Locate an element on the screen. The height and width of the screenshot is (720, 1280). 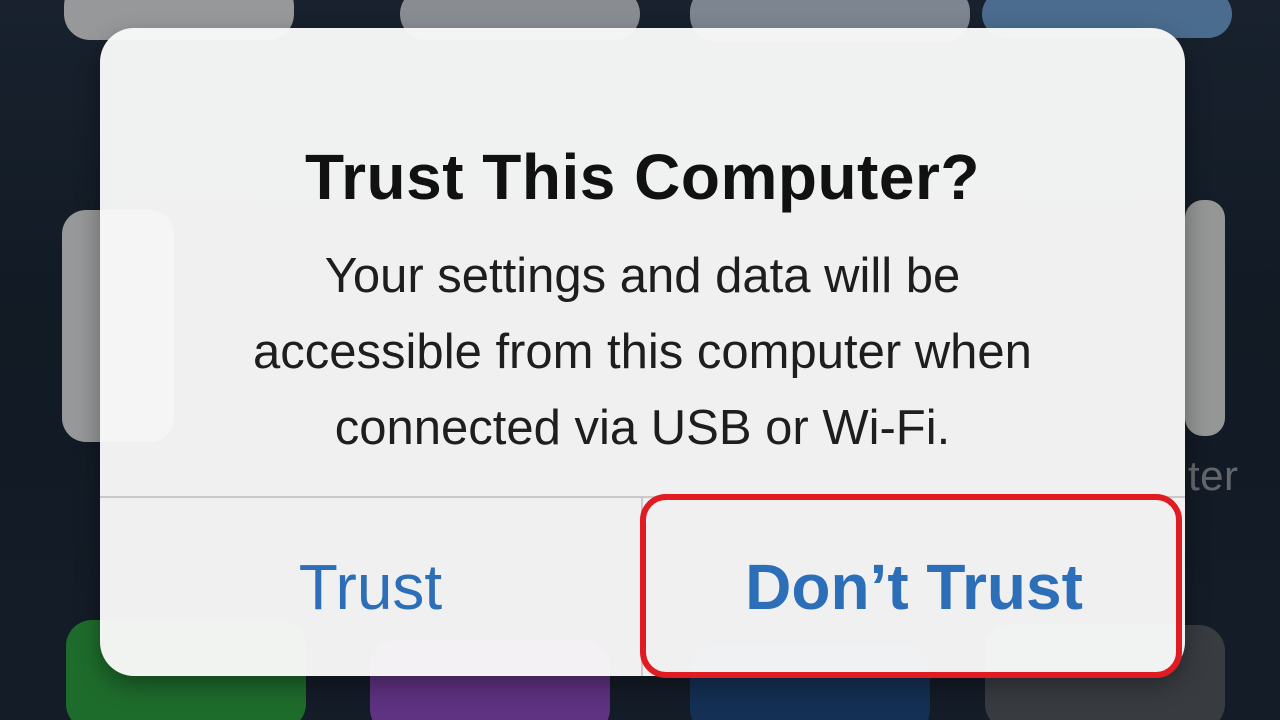
alert-title: Trust This Computer? is located at coordinates (642, 177).